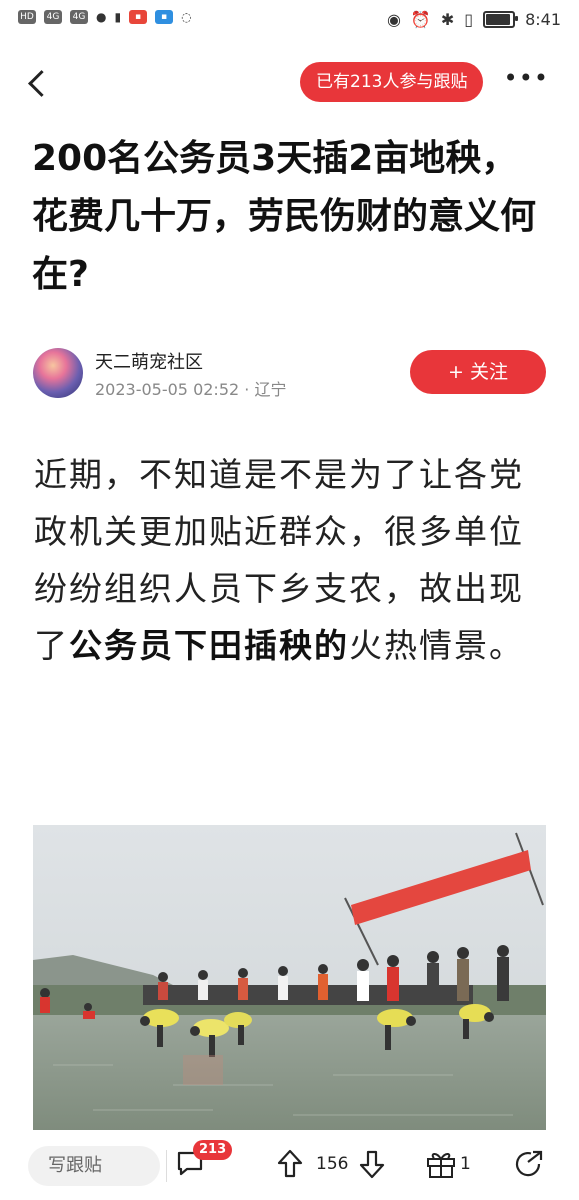 The image size is (579, 1200). What do you see at coordinates (138, 17) in the screenshot?
I see `app-notification-icon: ▪` at bounding box center [138, 17].